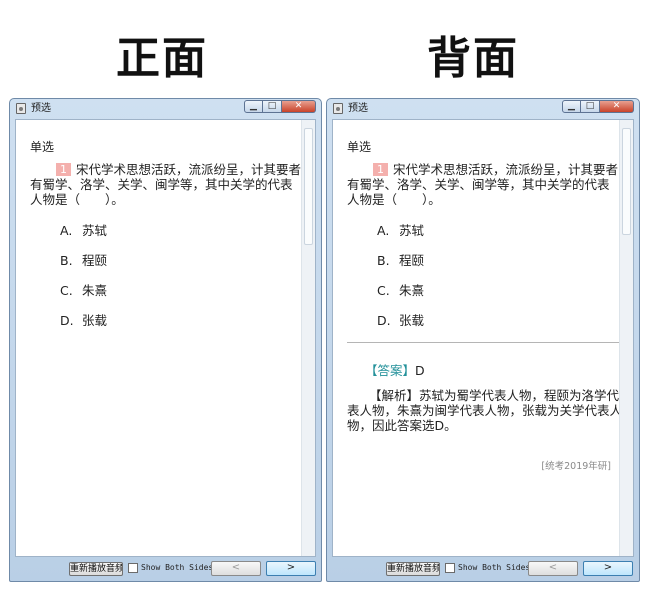  I want to click on front-heading: 正面, so click(162, 58).